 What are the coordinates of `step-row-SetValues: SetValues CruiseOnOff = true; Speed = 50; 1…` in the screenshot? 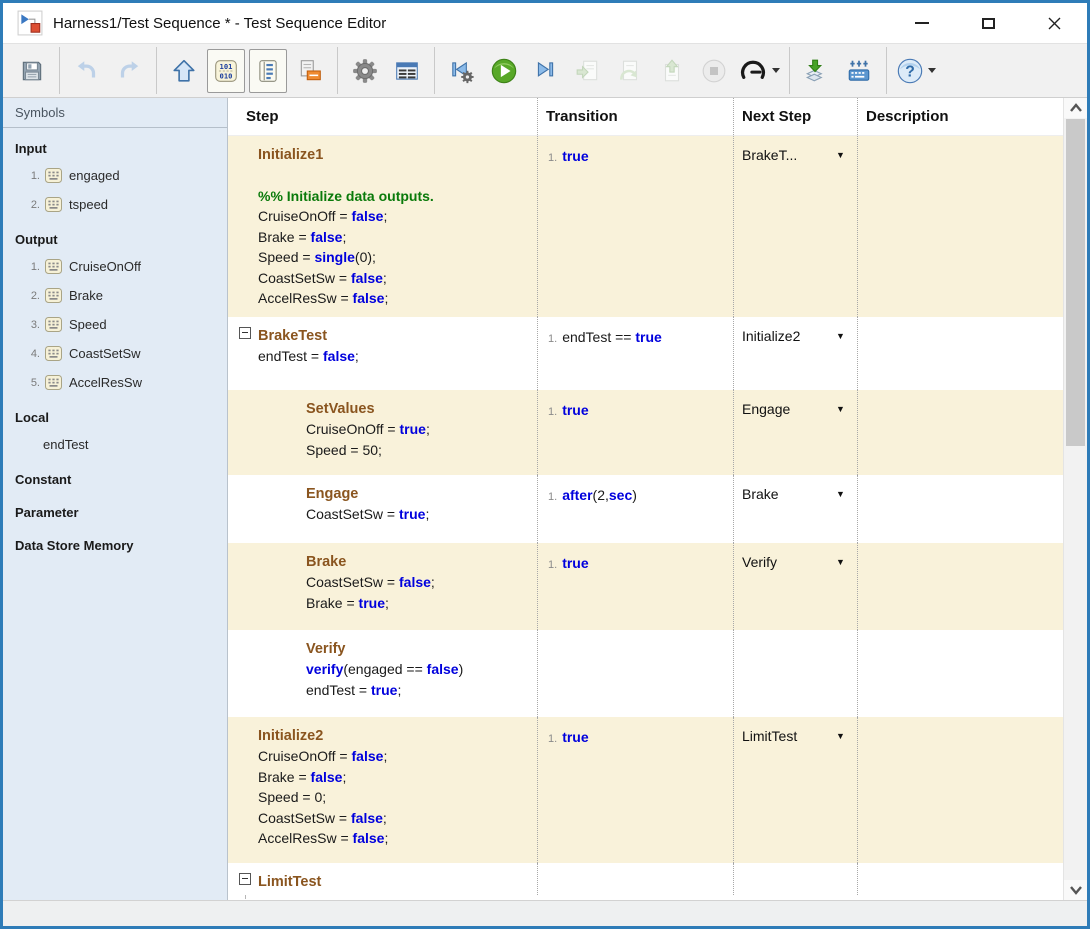 It's located at (645, 432).